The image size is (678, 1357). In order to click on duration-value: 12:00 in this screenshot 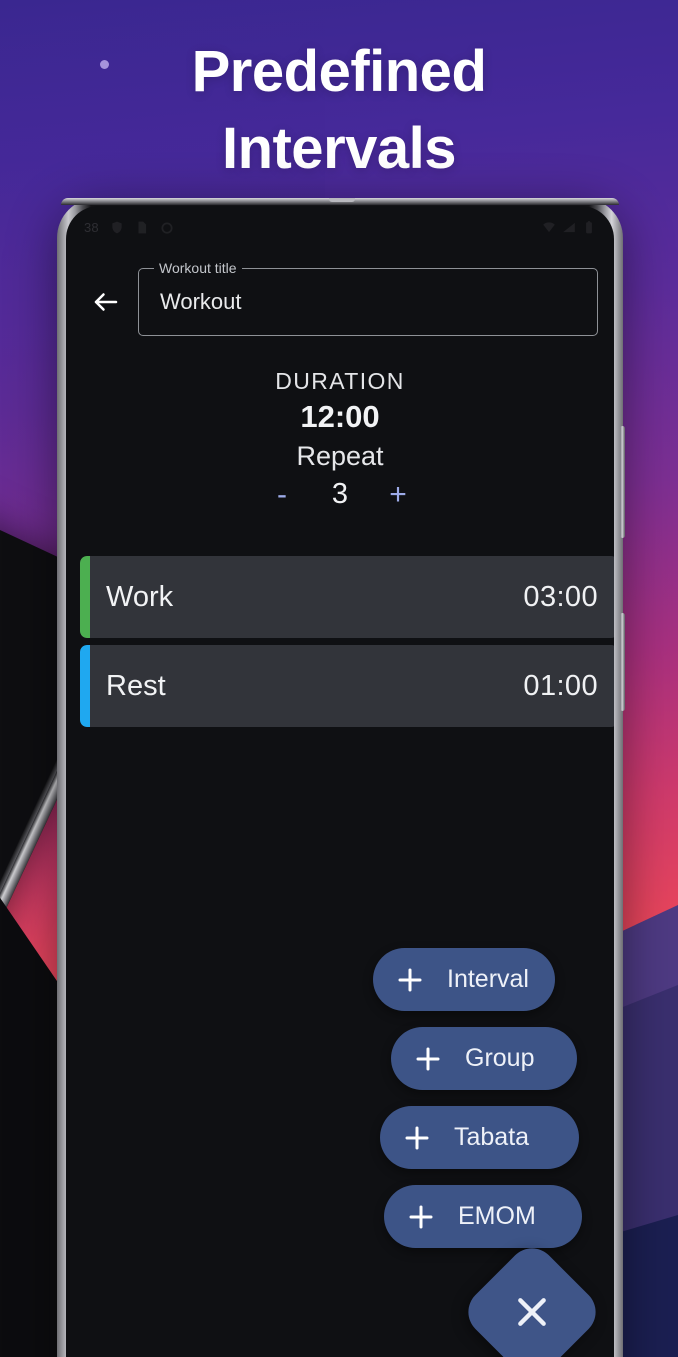, I will do `click(340, 416)`.